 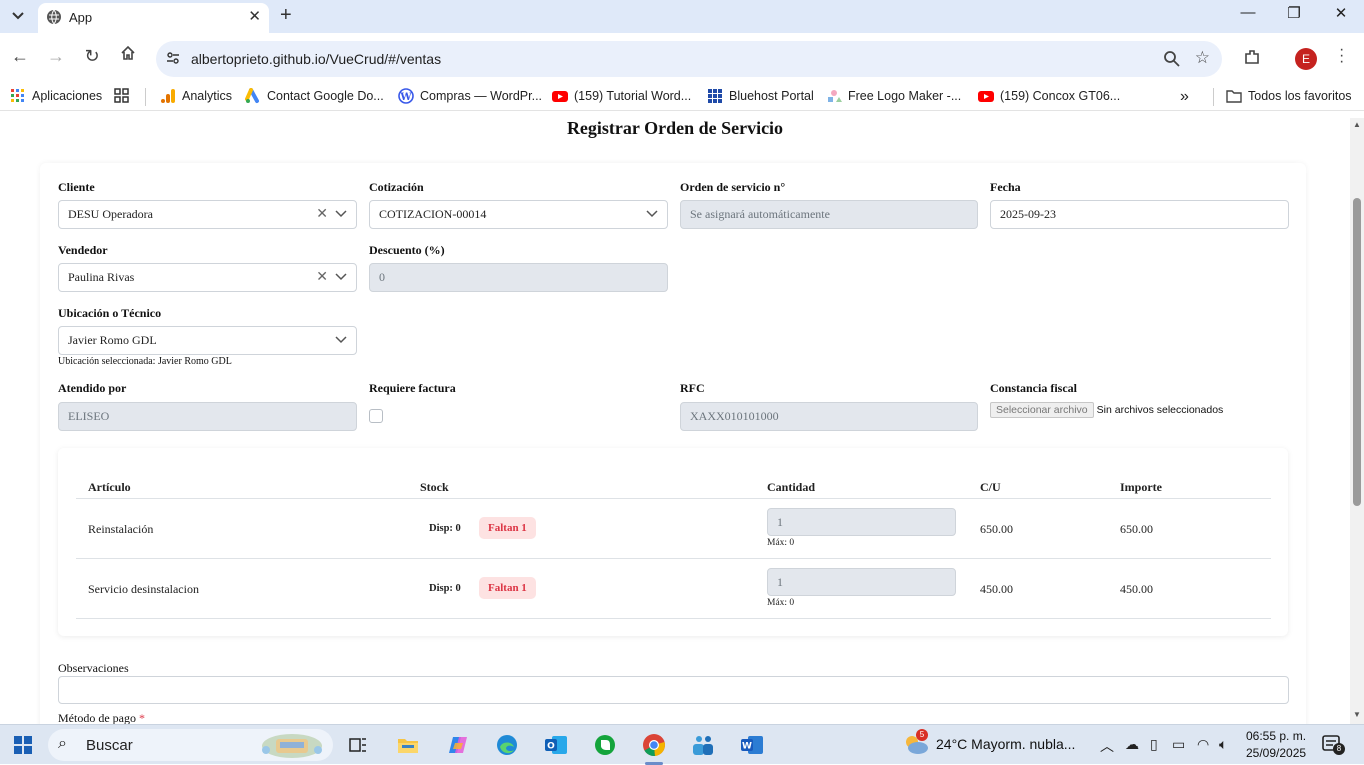 What do you see at coordinates (207, 96) in the screenshot?
I see `bookmark-label: Analytics` at bounding box center [207, 96].